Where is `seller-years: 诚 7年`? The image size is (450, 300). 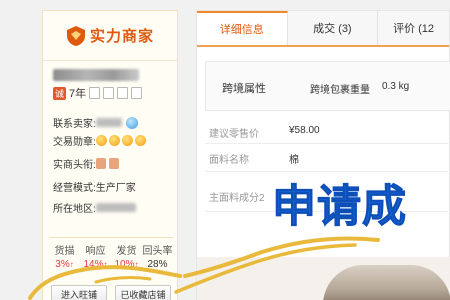 seller-years: 诚 7年 is located at coordinates (98, 93).